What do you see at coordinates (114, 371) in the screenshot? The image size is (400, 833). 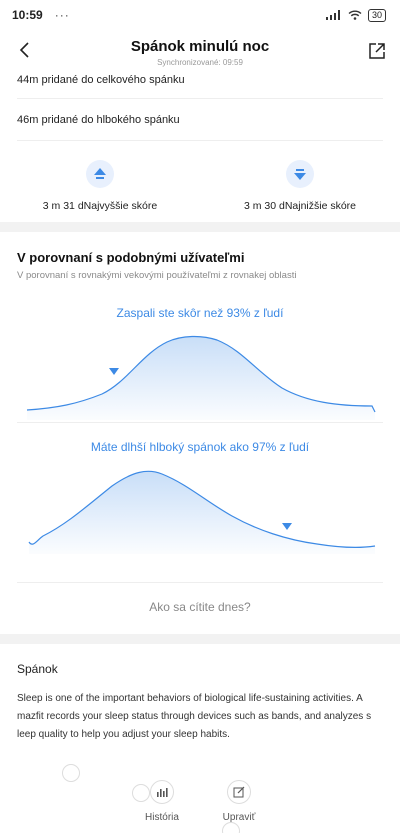 I see `curve1-marker` at bounding box center [114, 371].